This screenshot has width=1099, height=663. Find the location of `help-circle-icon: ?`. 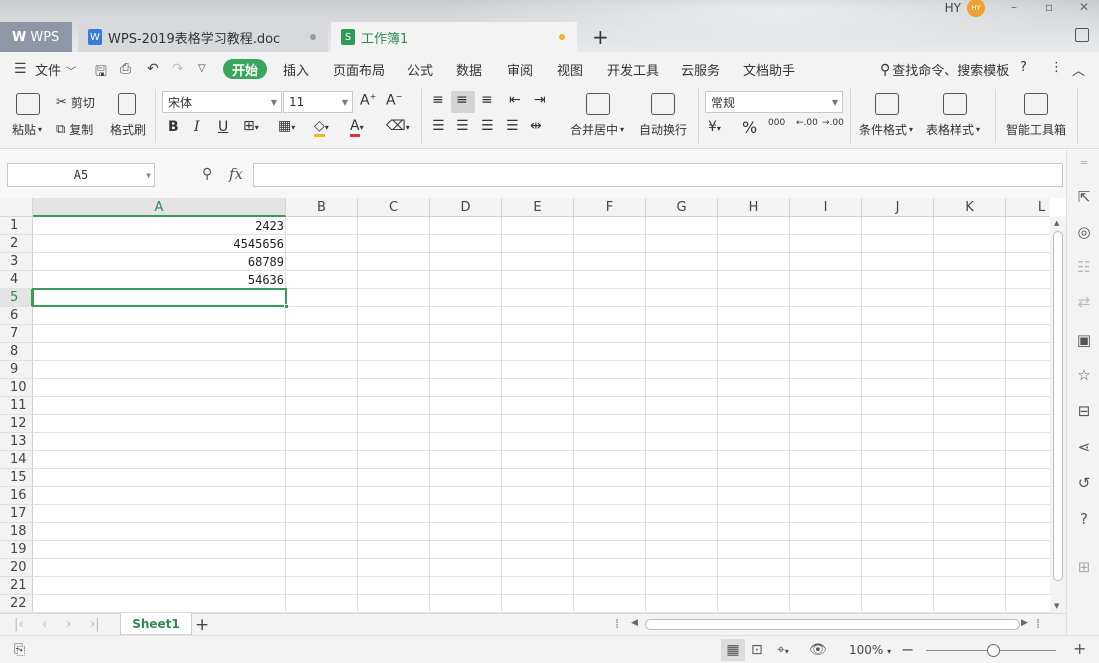

help-circle-icon: ? is located at coordinates (1084, 519).